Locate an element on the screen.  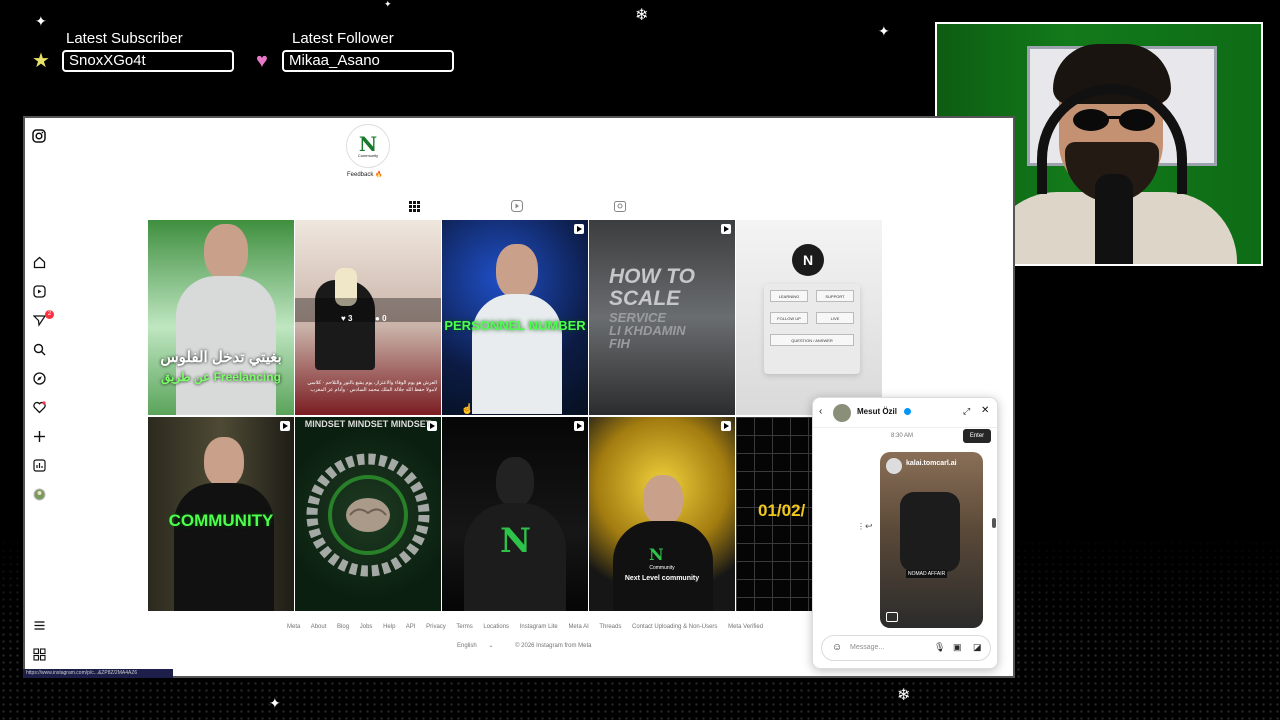
footer-link: Privacy is located at coordinates (436, 627).